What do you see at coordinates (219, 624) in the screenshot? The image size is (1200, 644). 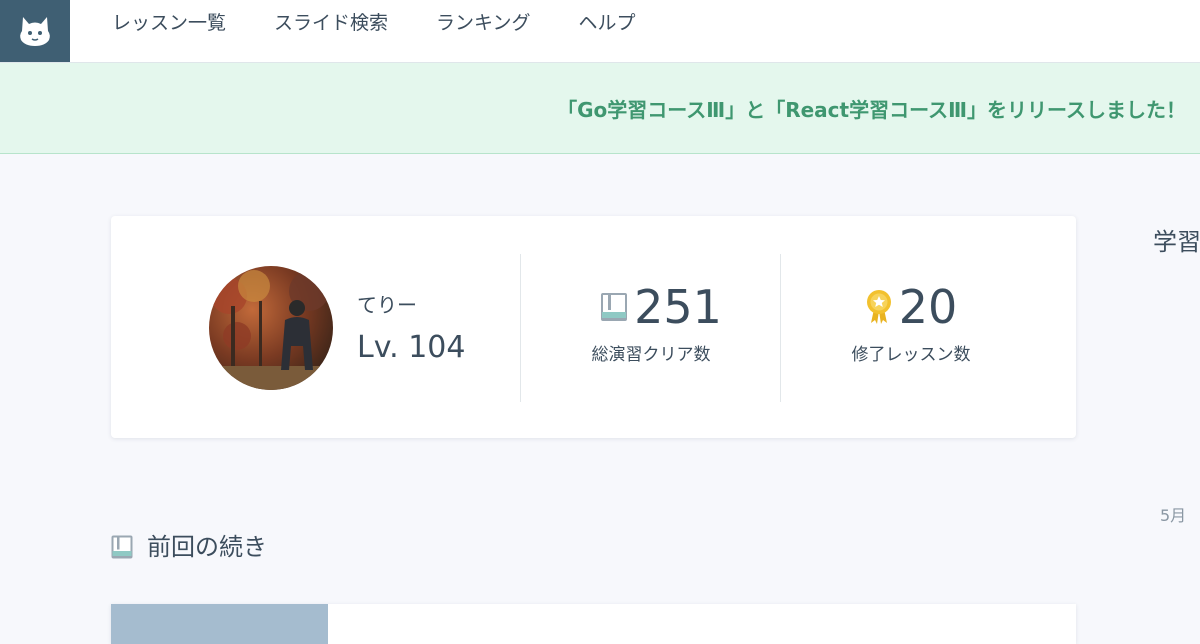 I see `lesson-thumbnail` at bounding box center [219, 624].